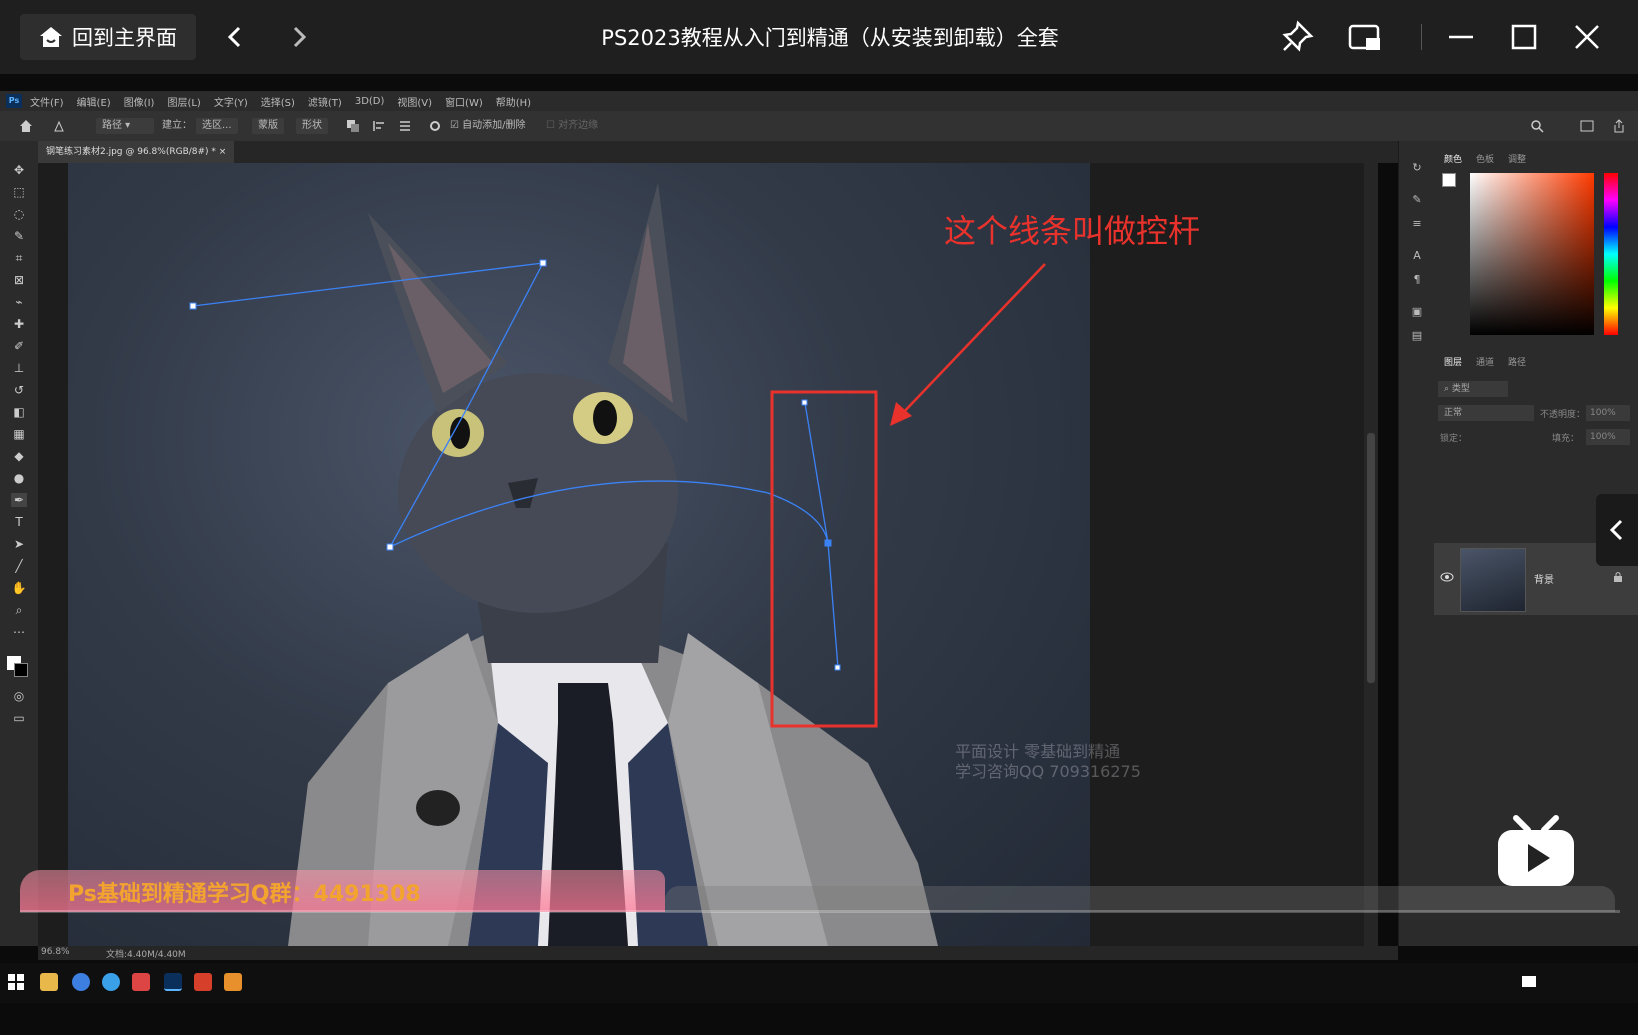 This screenshot has width=1638, height=1035. Describe the element at coordinates (1524, 37) in the screenshot. I see `maximize-icon` at that location.